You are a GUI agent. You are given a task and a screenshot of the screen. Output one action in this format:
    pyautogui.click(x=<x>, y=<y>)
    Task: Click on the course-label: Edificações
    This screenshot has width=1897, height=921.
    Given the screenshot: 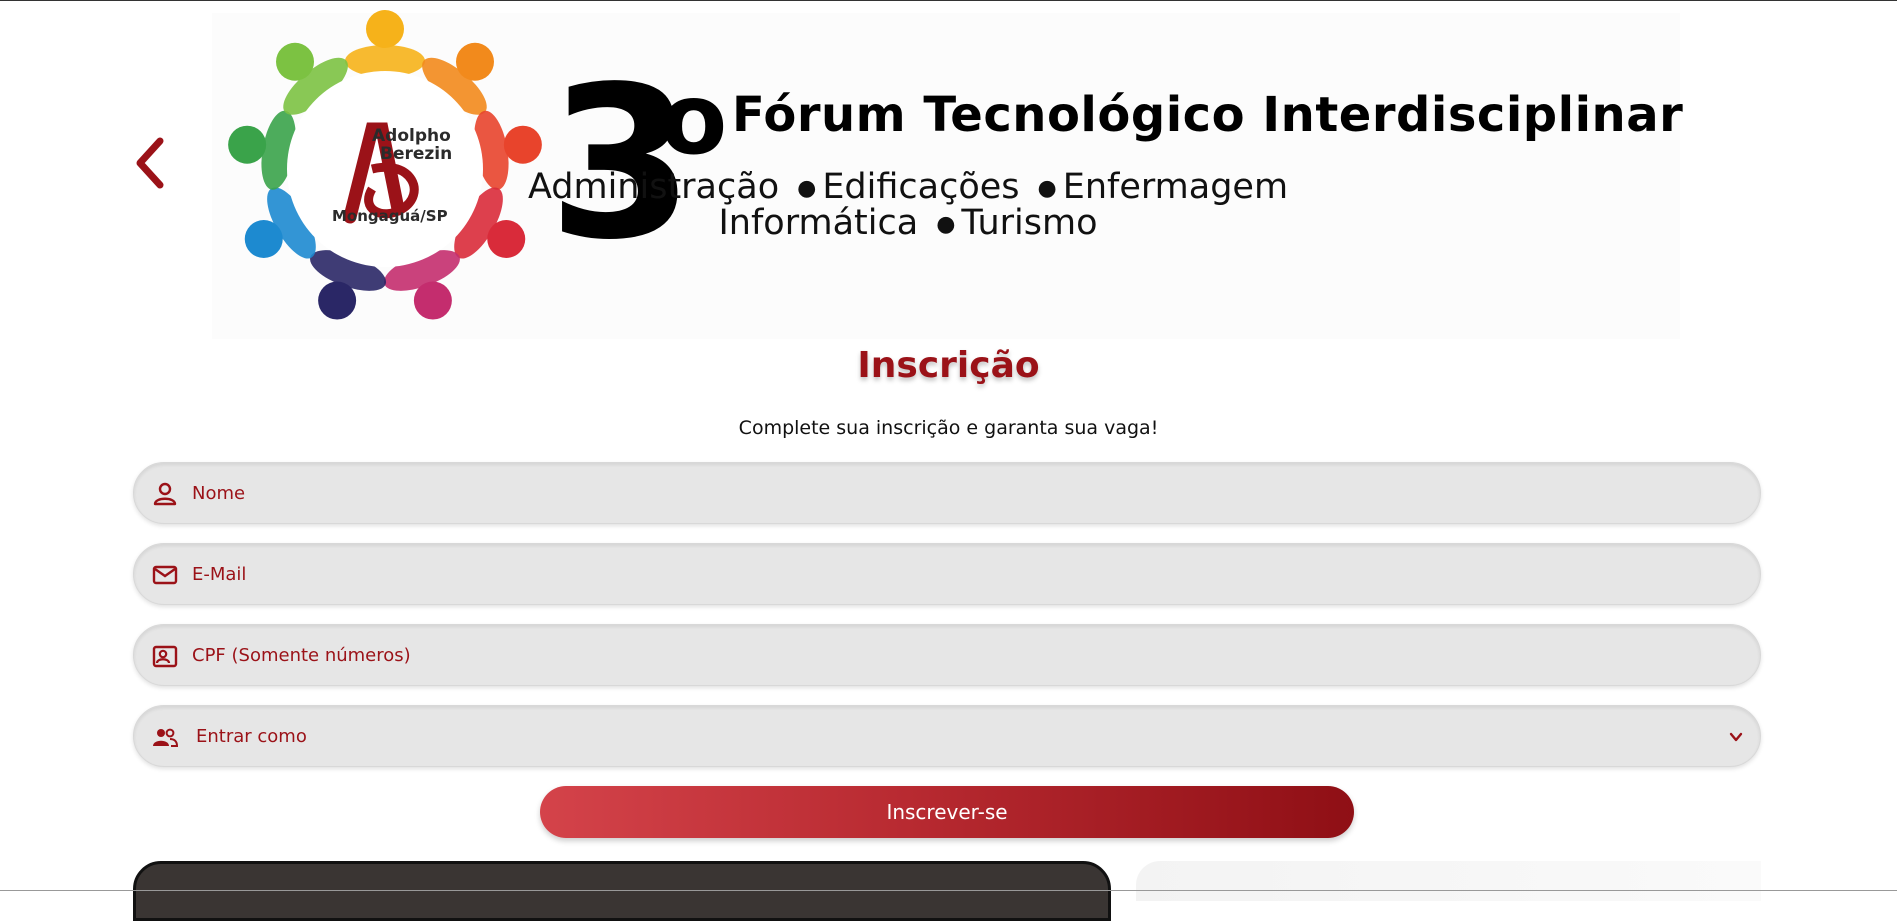 What is the action you would take?
    pyautogui.click(x=921, y=187)
    